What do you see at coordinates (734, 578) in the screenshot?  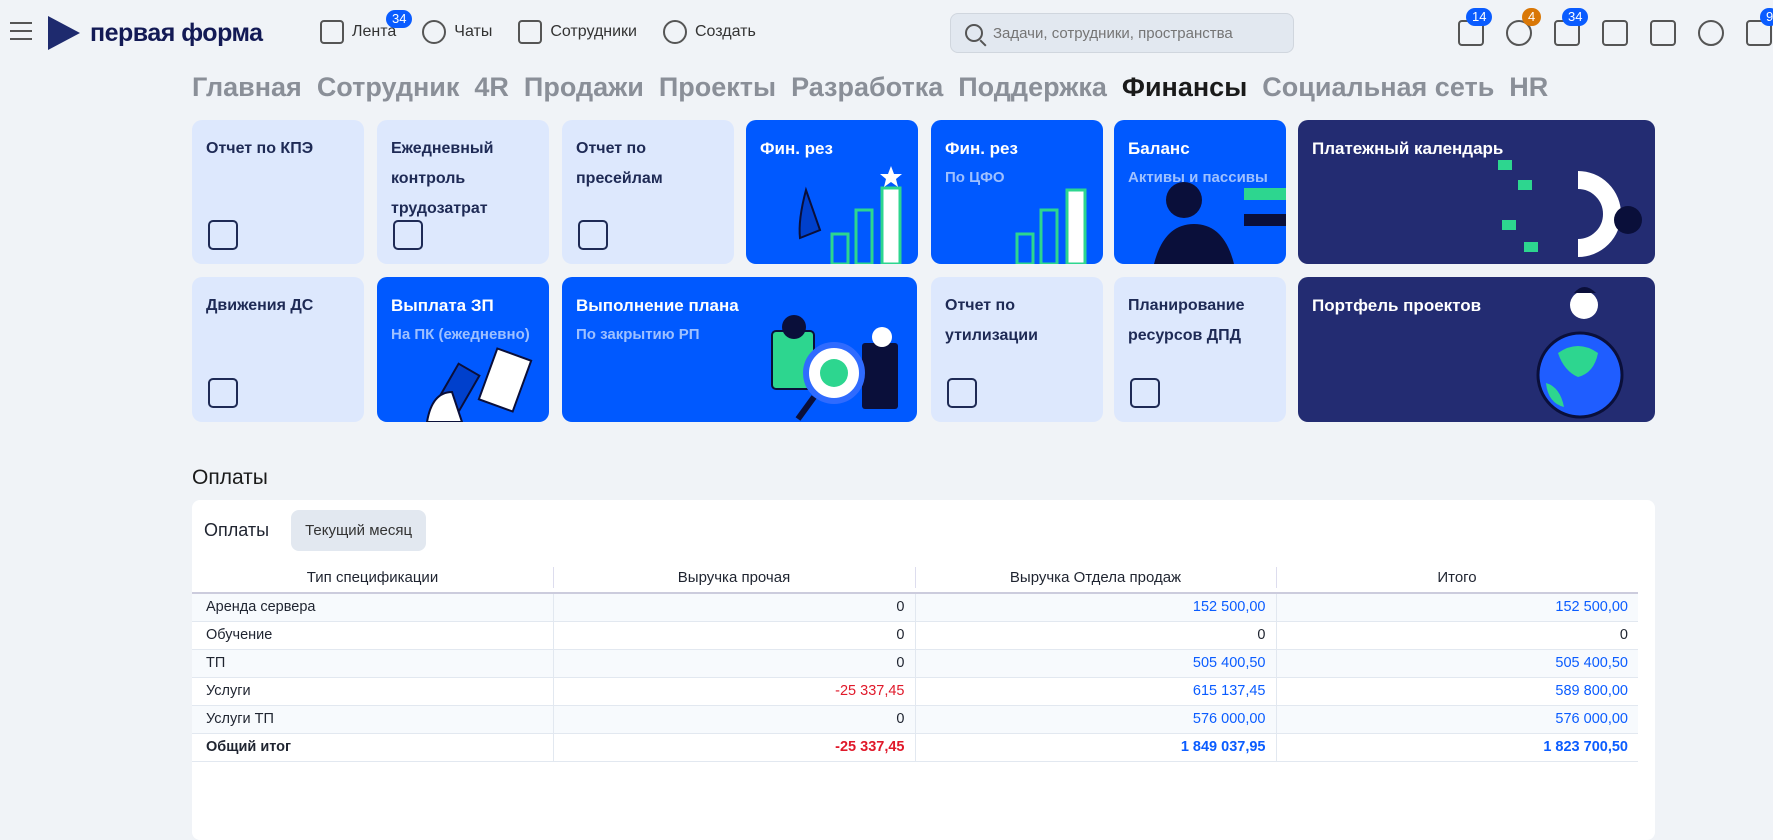 I see `column-header: Выручка прочая` at bounding box center [734, 578].